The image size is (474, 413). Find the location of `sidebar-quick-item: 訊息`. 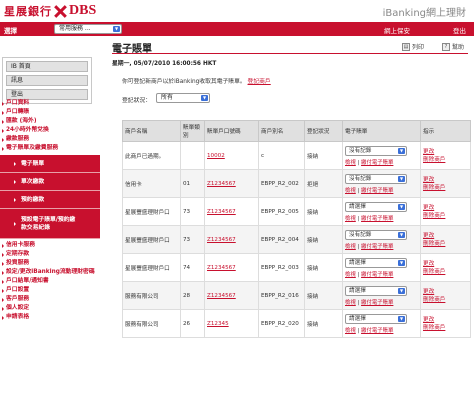

sidebar-quick-item: 訊息 is located at coordinates (47, 80).